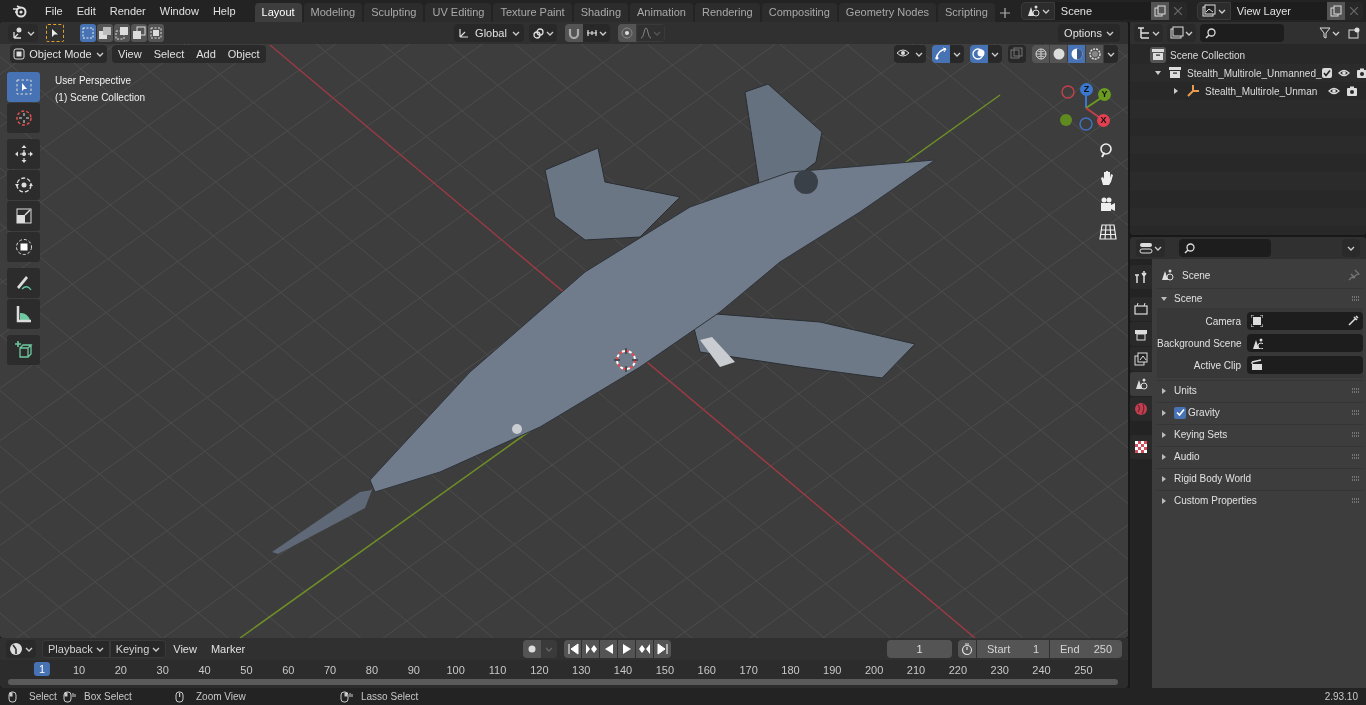 This screenshot has width=1366, height=705. What do you see at coordinates (162, 670) in the screenshot?
I see `frame-number: 30` at bounding box center [162, 670].